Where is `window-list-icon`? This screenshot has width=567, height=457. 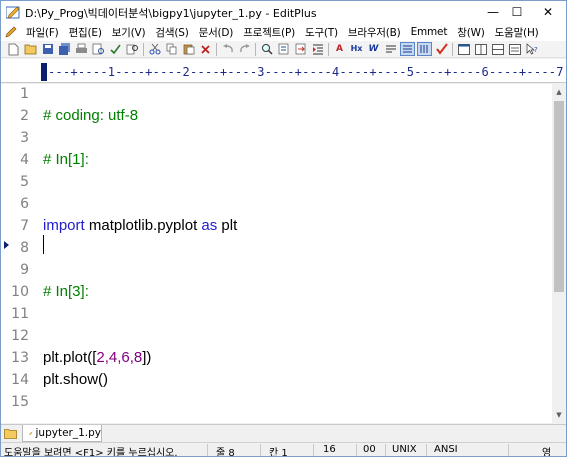 window-list-icon is located at coordinates (514, 49).